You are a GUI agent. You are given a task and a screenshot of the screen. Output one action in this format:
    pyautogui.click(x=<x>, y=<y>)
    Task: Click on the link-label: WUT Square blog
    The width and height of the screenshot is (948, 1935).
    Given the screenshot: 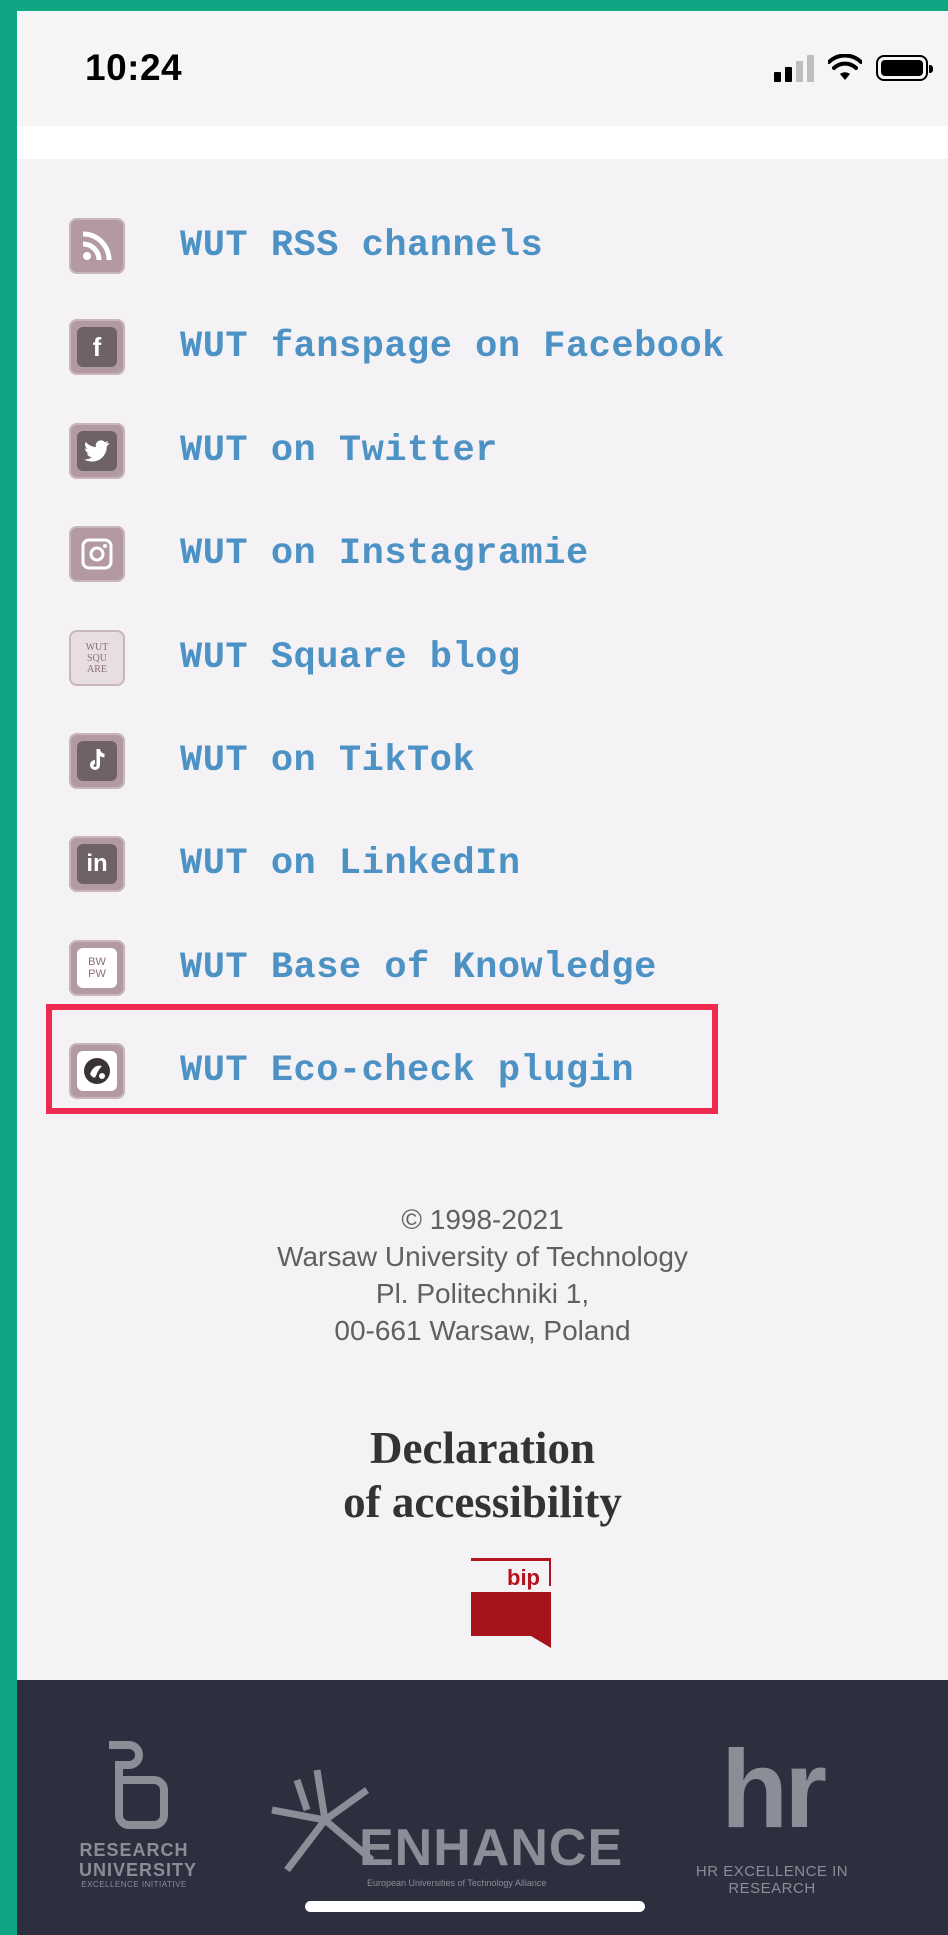 What is the action you would take?
    pyautogui.click(x=350, y=658)
    